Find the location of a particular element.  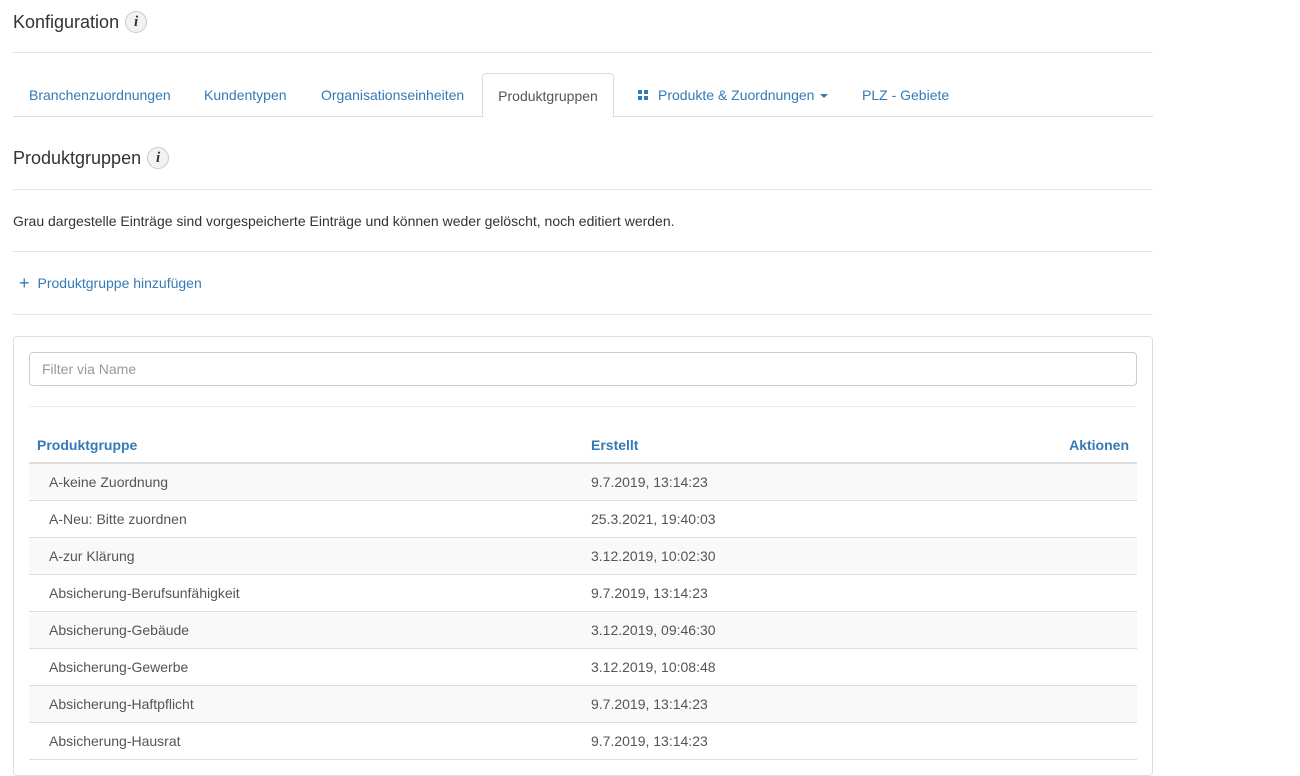

table-row: A-zur Klärung 3.12.2019, 10:02:30 is located at coordinates (583, 556).